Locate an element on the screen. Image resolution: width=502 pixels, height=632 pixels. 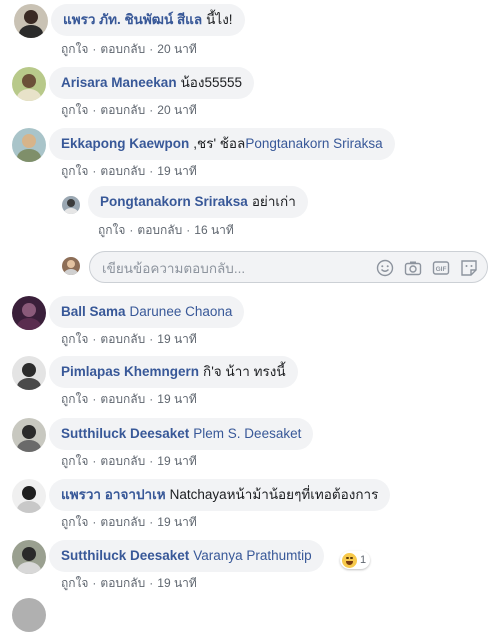
current-user-avatar is located at coordinates (71, 266).